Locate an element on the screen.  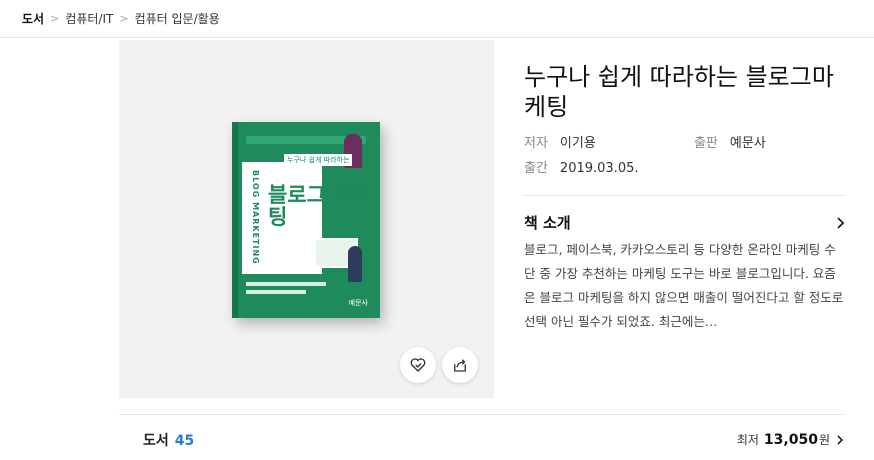
cover-publisher: 예문사 is located at coordinates (358, 303).